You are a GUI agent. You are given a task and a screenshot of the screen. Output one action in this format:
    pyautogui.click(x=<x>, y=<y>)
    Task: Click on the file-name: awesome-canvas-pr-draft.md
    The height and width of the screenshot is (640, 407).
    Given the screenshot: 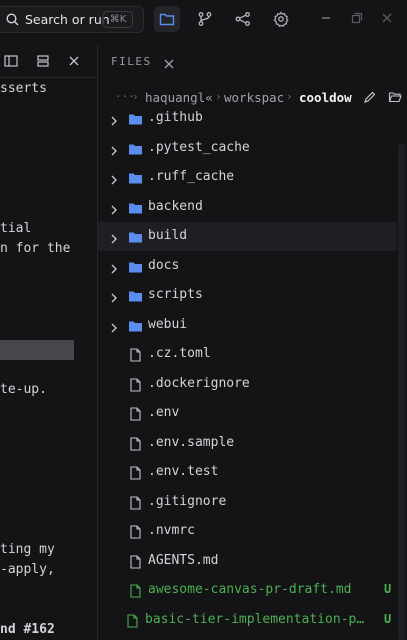 What is the action you would take?
    pyautogui.click(x=250, y=589)
    